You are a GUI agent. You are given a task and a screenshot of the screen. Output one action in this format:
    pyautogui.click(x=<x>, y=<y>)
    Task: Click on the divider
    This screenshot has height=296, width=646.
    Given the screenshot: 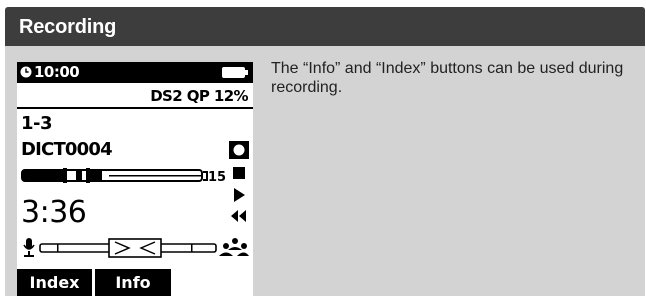 What is the action you would take?
    pyautogui.click(x=135, y=108)
    